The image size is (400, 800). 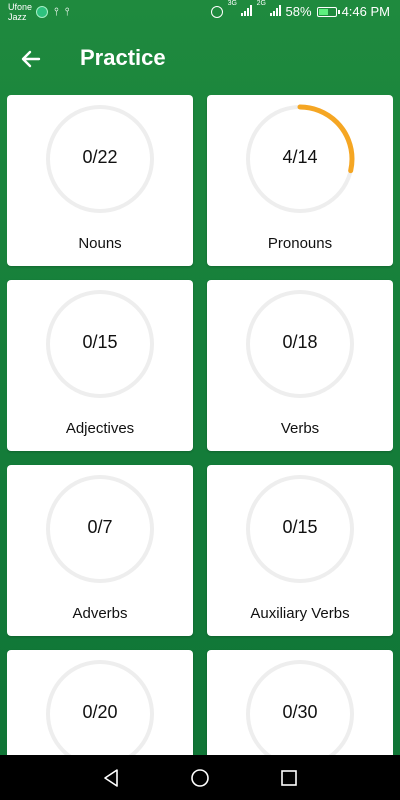 What do you see at coordinates (53, 12) in the screenshot?
I see `notification-icons: ⫯ ⫯` at bounding box center [53, 12].